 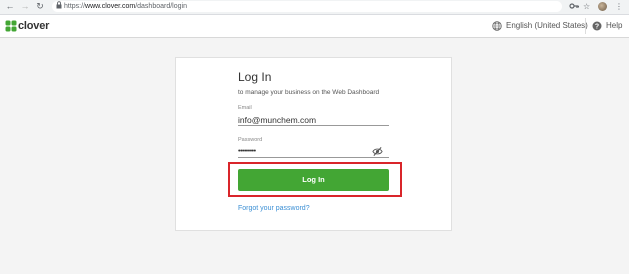 I want to click on question-icon: ?, so click(x=597, y=26).